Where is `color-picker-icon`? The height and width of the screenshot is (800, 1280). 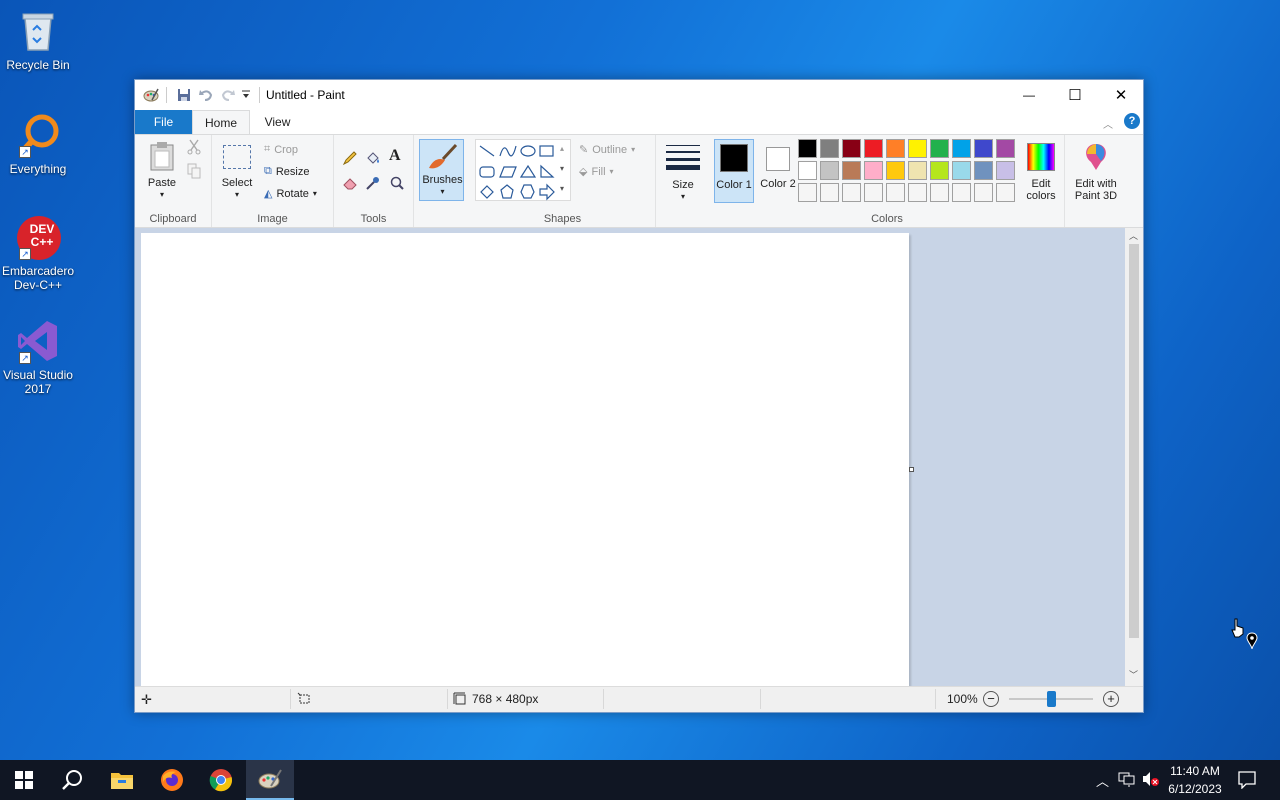
color-picker-icon is located at coordinates (373, 184).